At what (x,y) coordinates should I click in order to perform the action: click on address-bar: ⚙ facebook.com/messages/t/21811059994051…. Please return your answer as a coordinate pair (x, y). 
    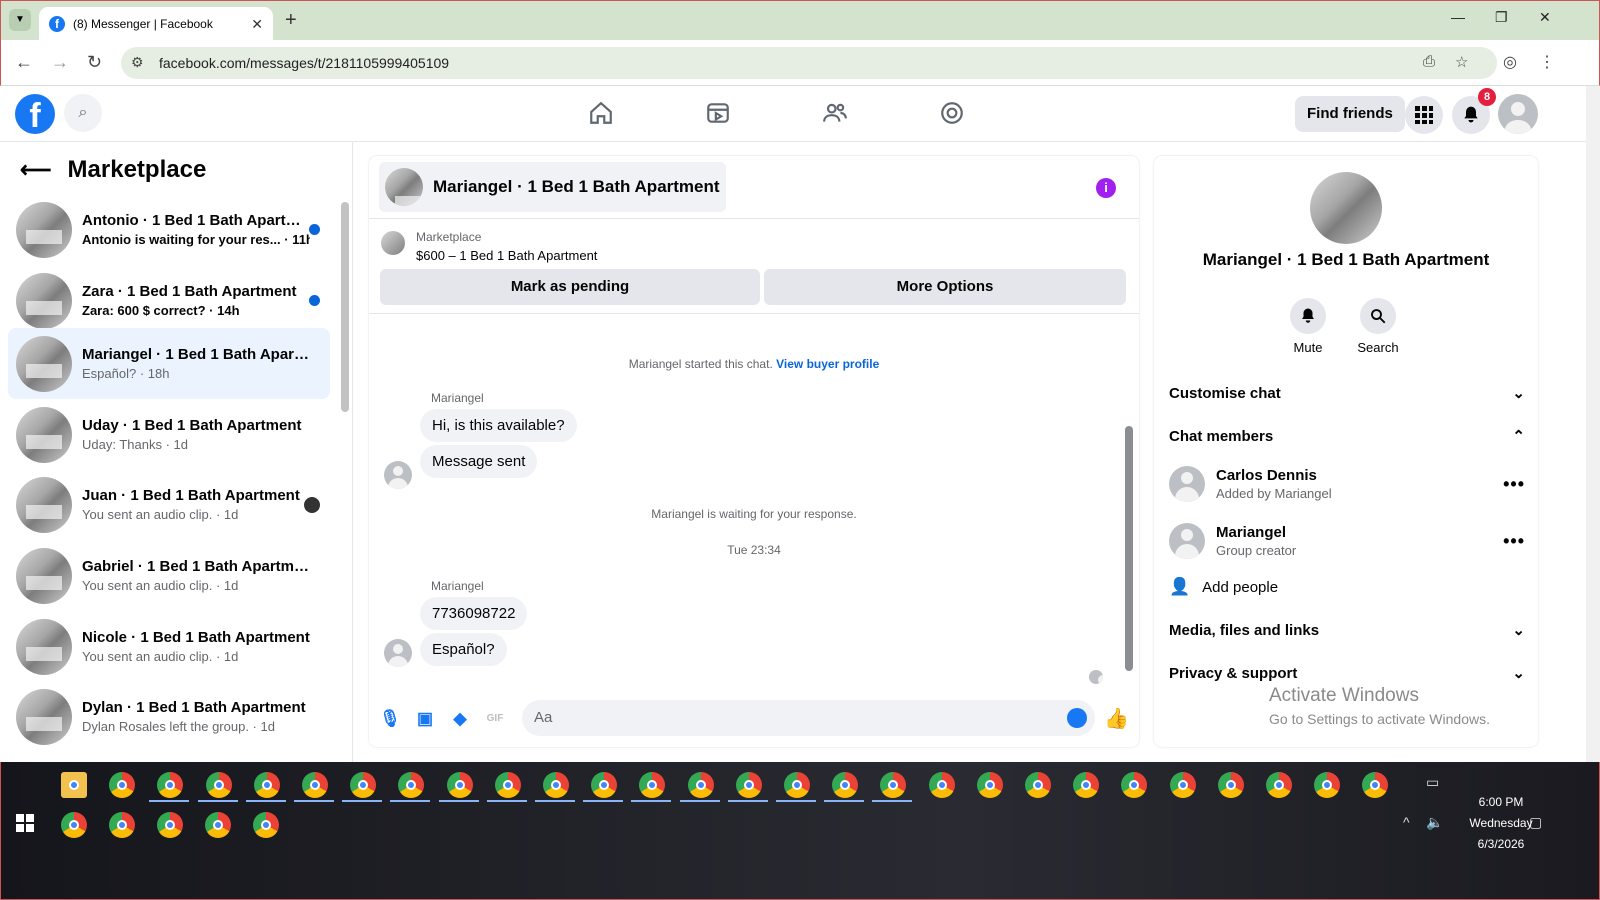
    Looking at the image, I should click on (809, 63).